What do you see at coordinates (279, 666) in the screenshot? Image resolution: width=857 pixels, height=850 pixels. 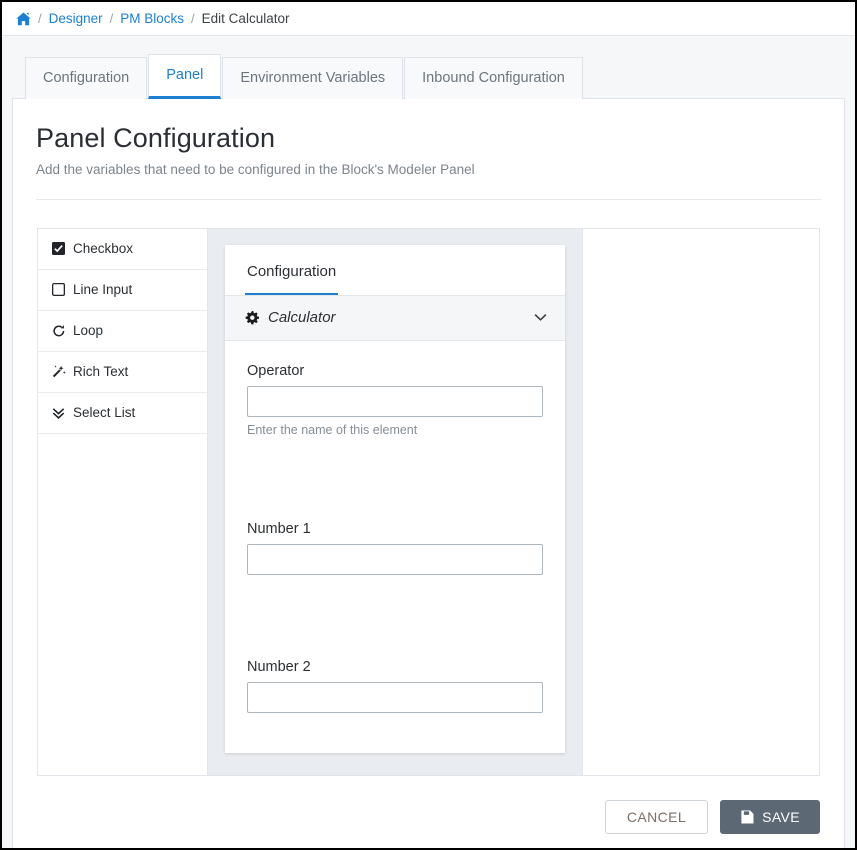 I see `field-label-number-2: Number 2` at bounding box center [279, 666].